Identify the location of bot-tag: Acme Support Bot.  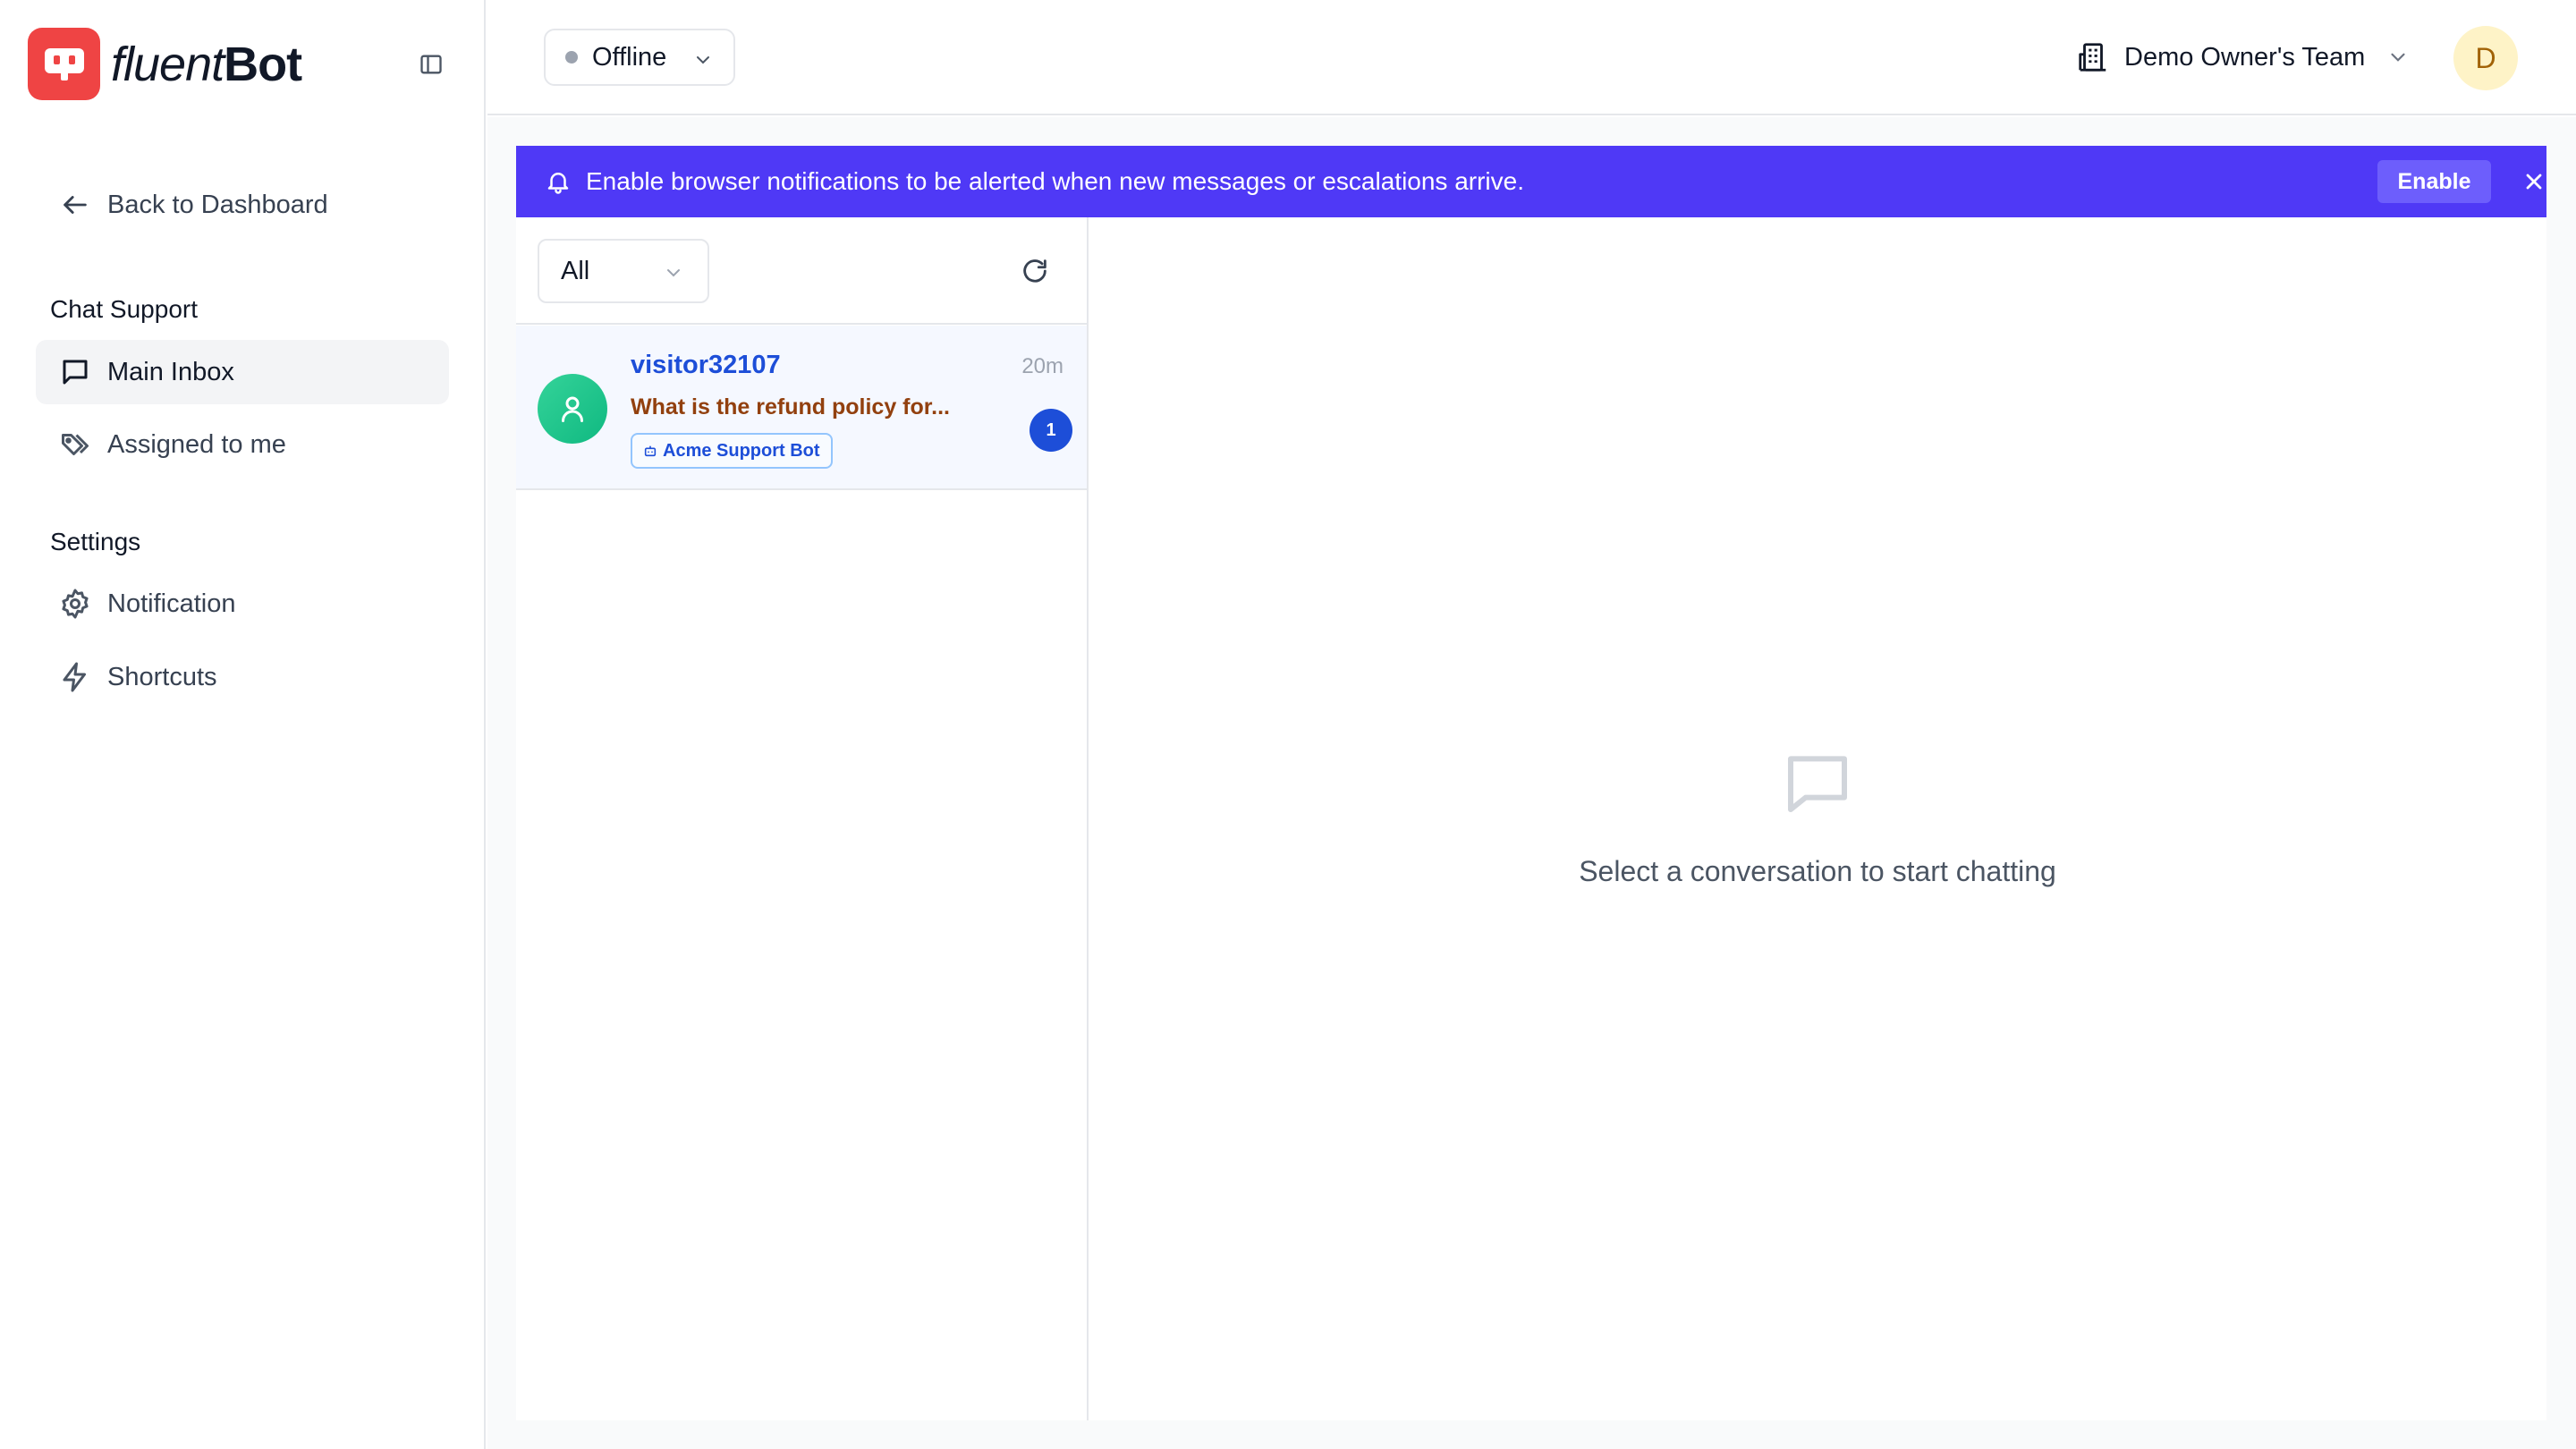
(732, 451).